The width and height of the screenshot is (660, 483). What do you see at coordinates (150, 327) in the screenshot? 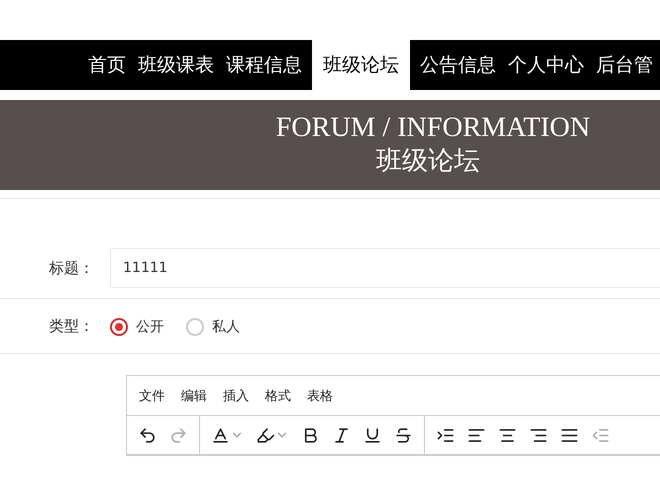
I see `radio-label: 公开` at bounding box center [150, 327].